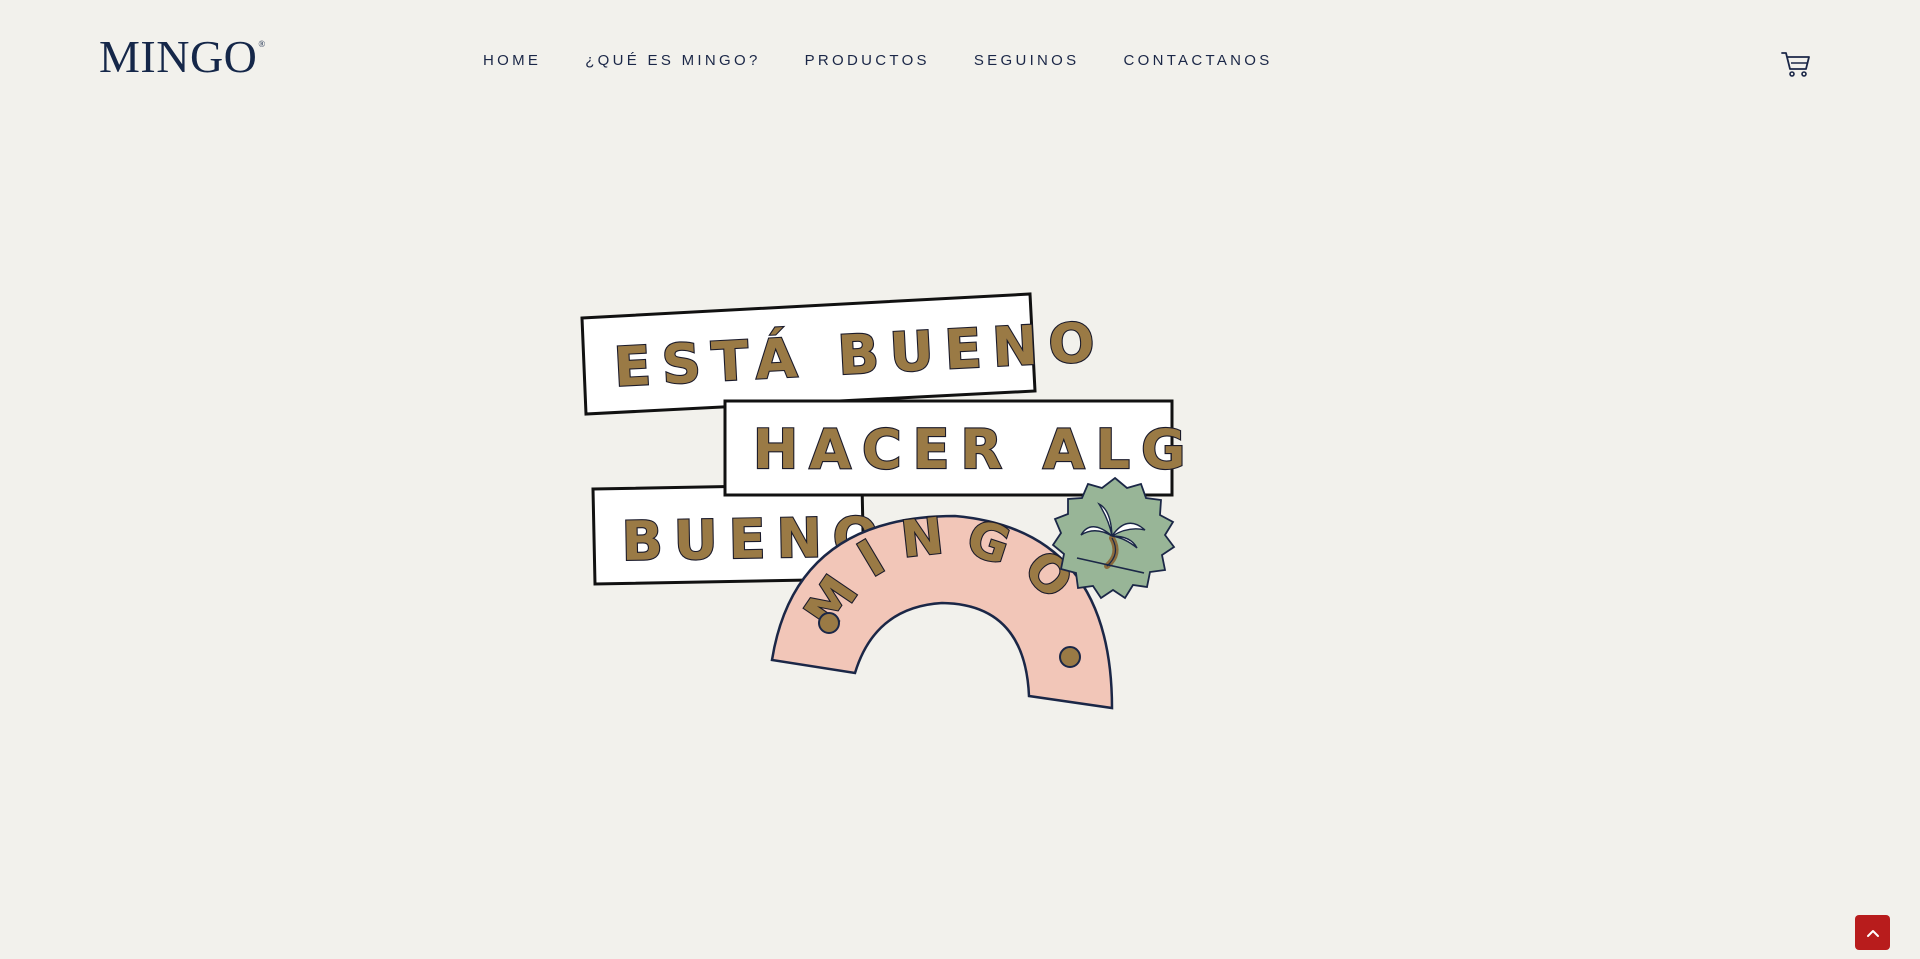 Image resolution: width=1920 pixels, height=959 pixels. What do you see at coordinates (844, 354) in the screenshot?
I see `sticker-esta-bueno: ESTÁ BUENO` at bounding box center [844, 354].